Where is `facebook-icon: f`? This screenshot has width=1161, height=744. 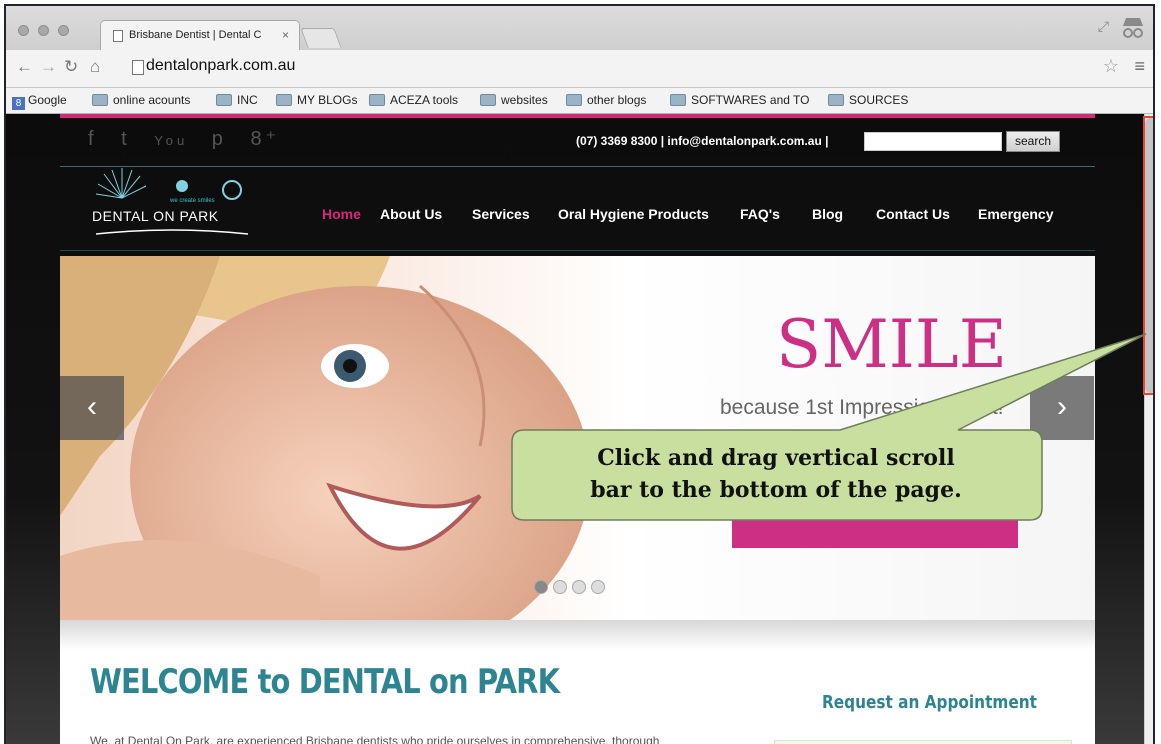 facebook-icon: f is located at coordinates (93, 139).